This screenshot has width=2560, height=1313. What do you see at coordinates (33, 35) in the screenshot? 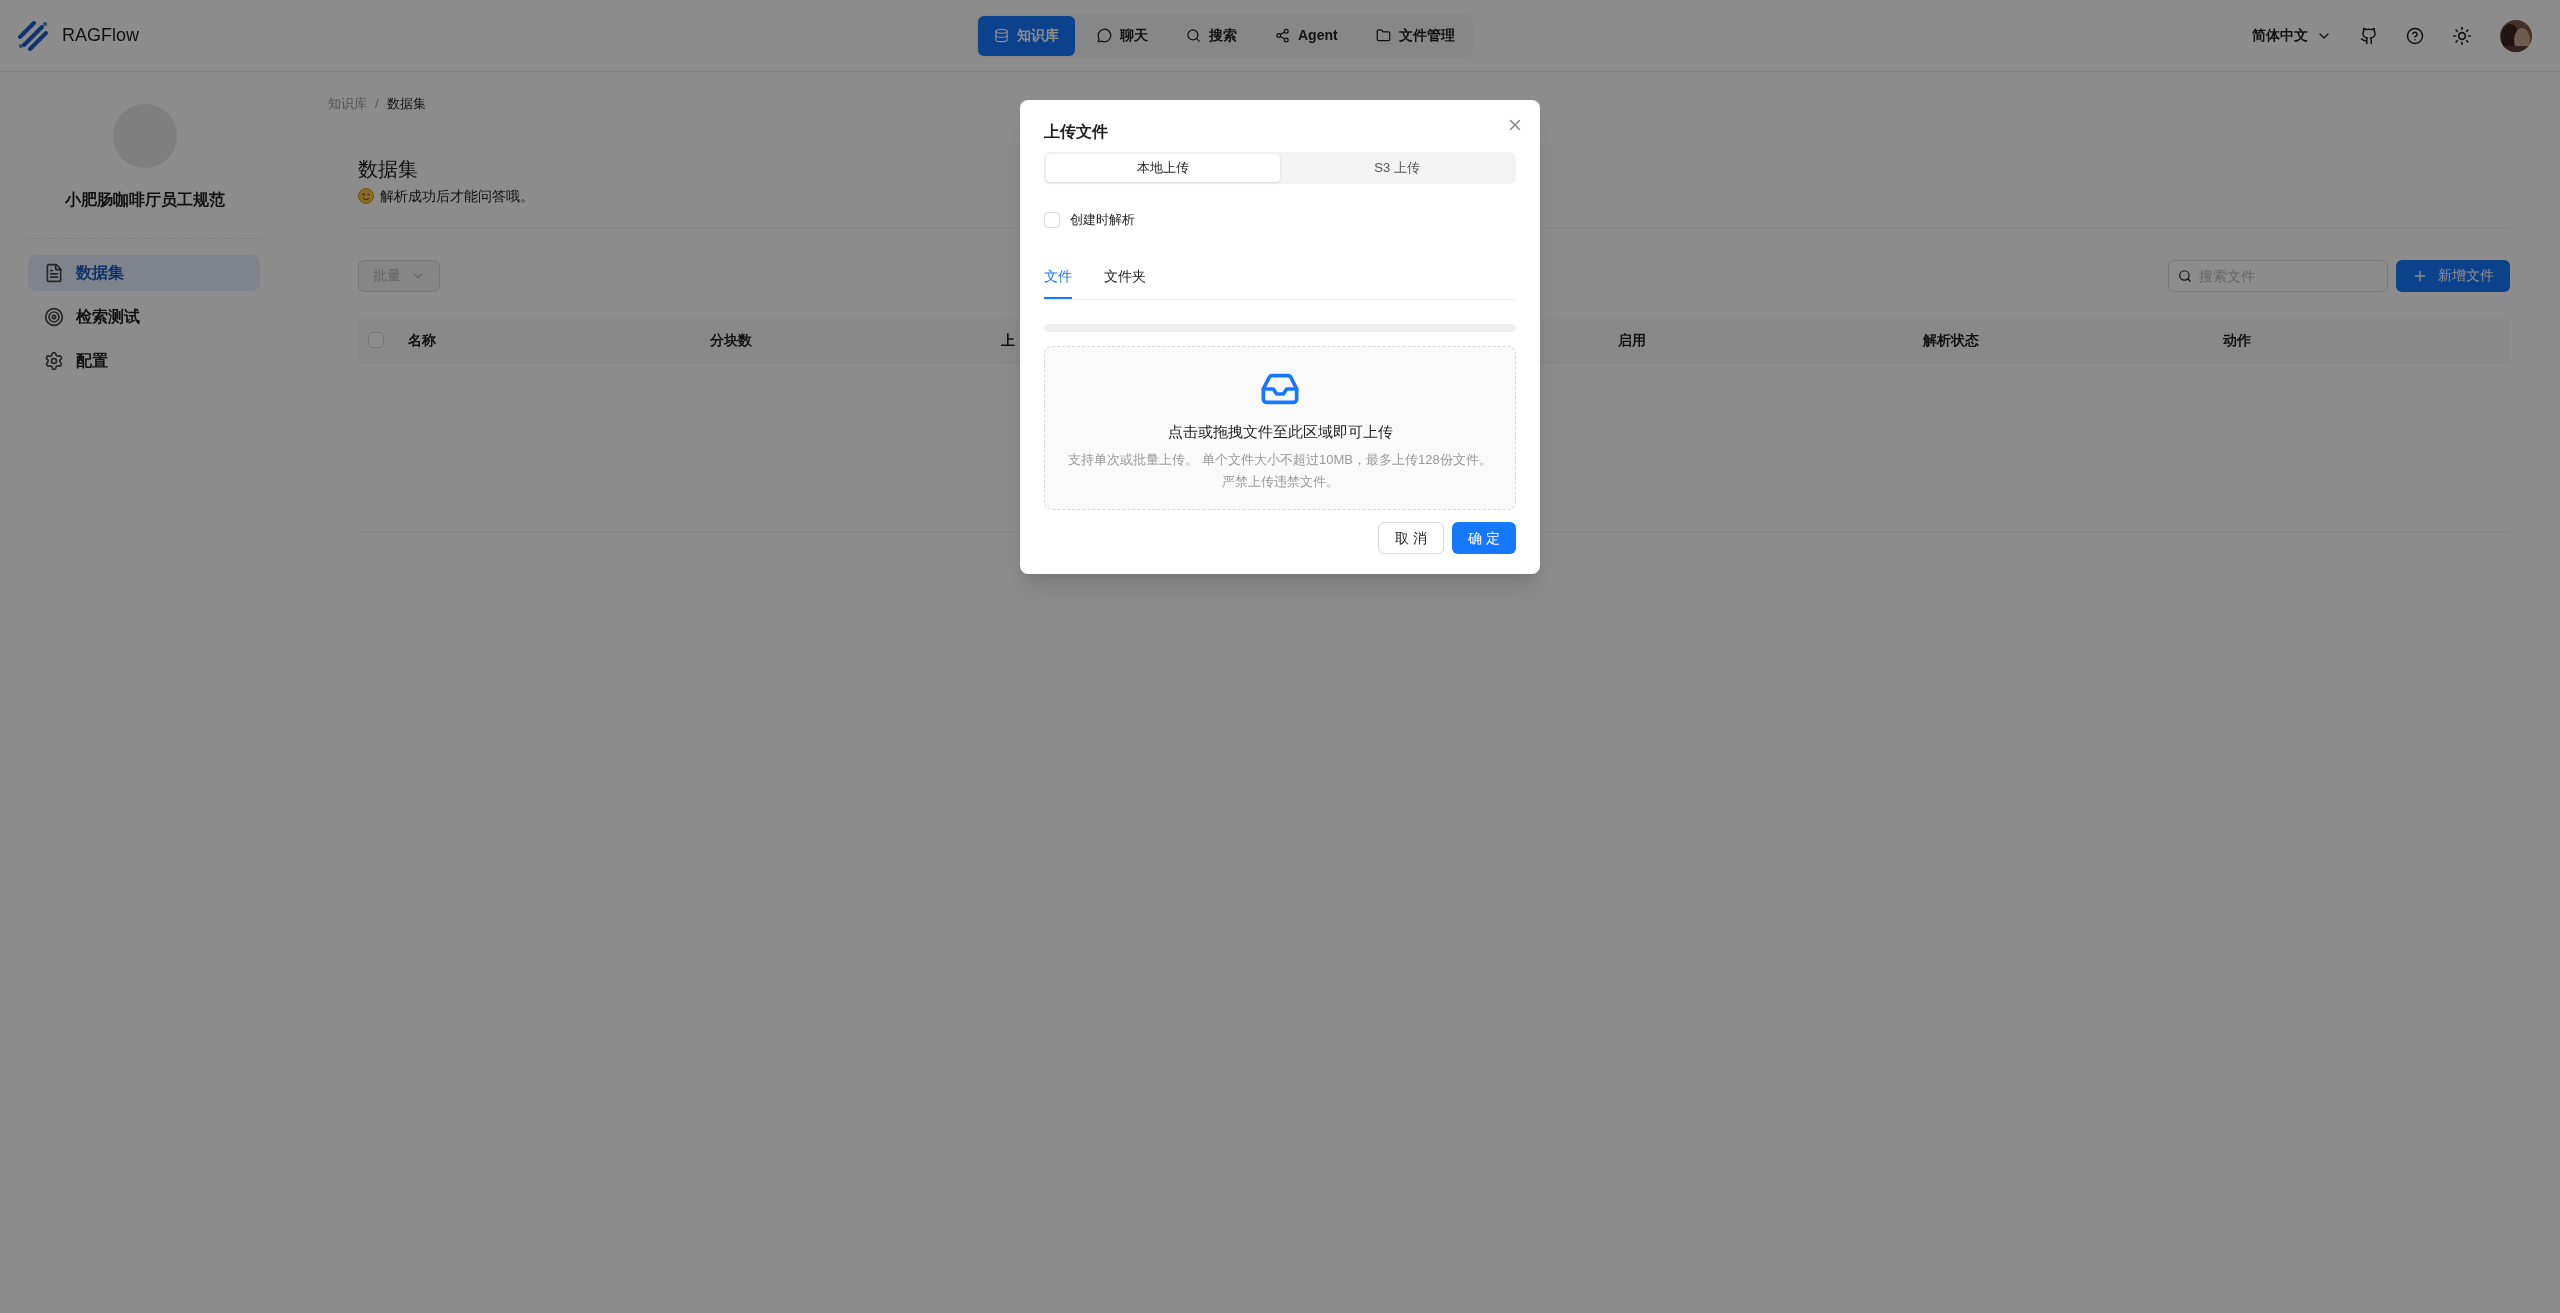
I see `logo-icon` at bounding box center [33, 35].